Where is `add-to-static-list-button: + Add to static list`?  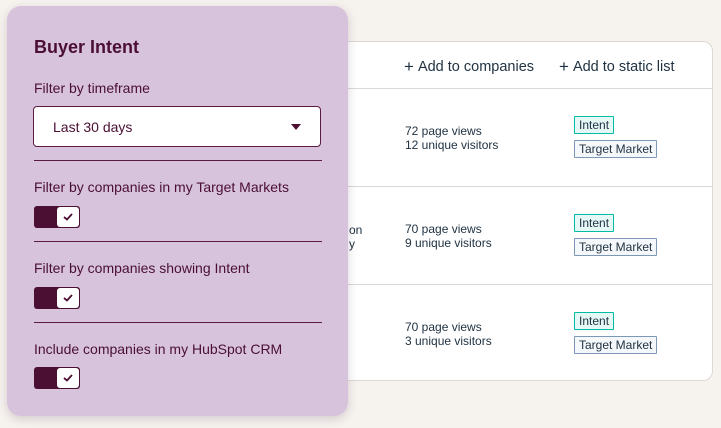
add-to-static-list-button: + Add to static list is located at coordinates (616, 66).